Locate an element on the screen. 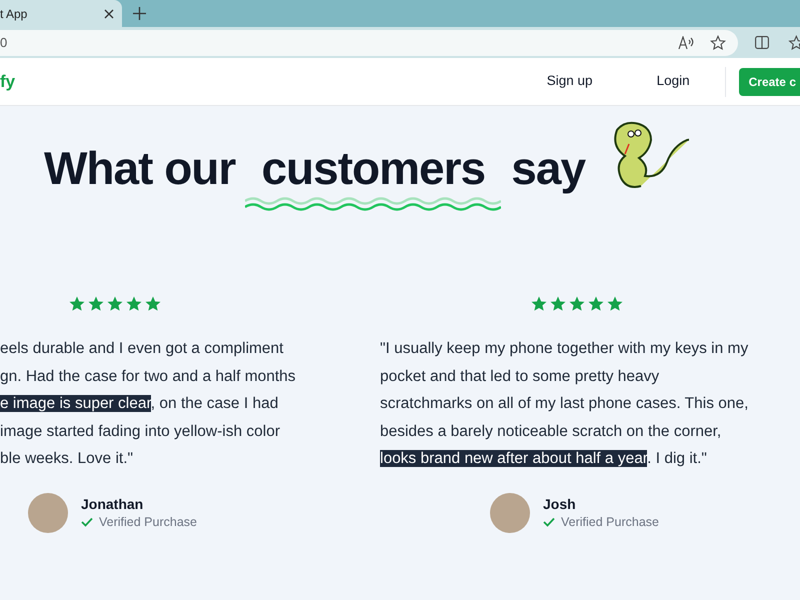 Image resolution: width=800 pixels, height=600 pixels. review-text-line: scratchmarks on all of my last phone cases. This one, is located at coordinates (564, 404).